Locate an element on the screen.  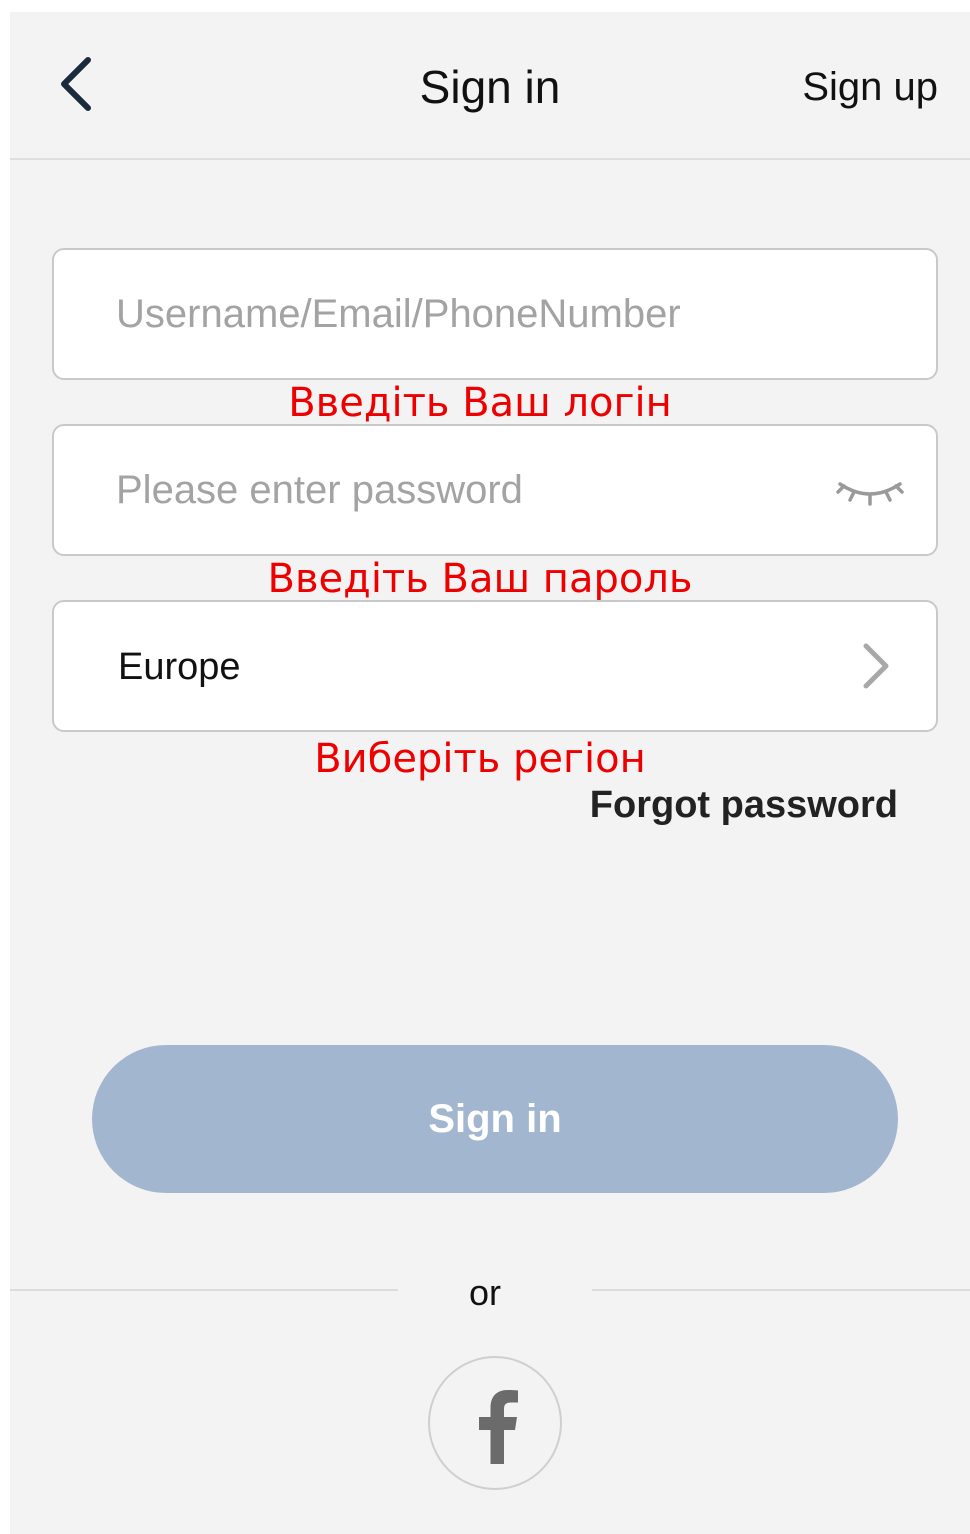
facebook-login-button is located at coordinates (495, 1423).